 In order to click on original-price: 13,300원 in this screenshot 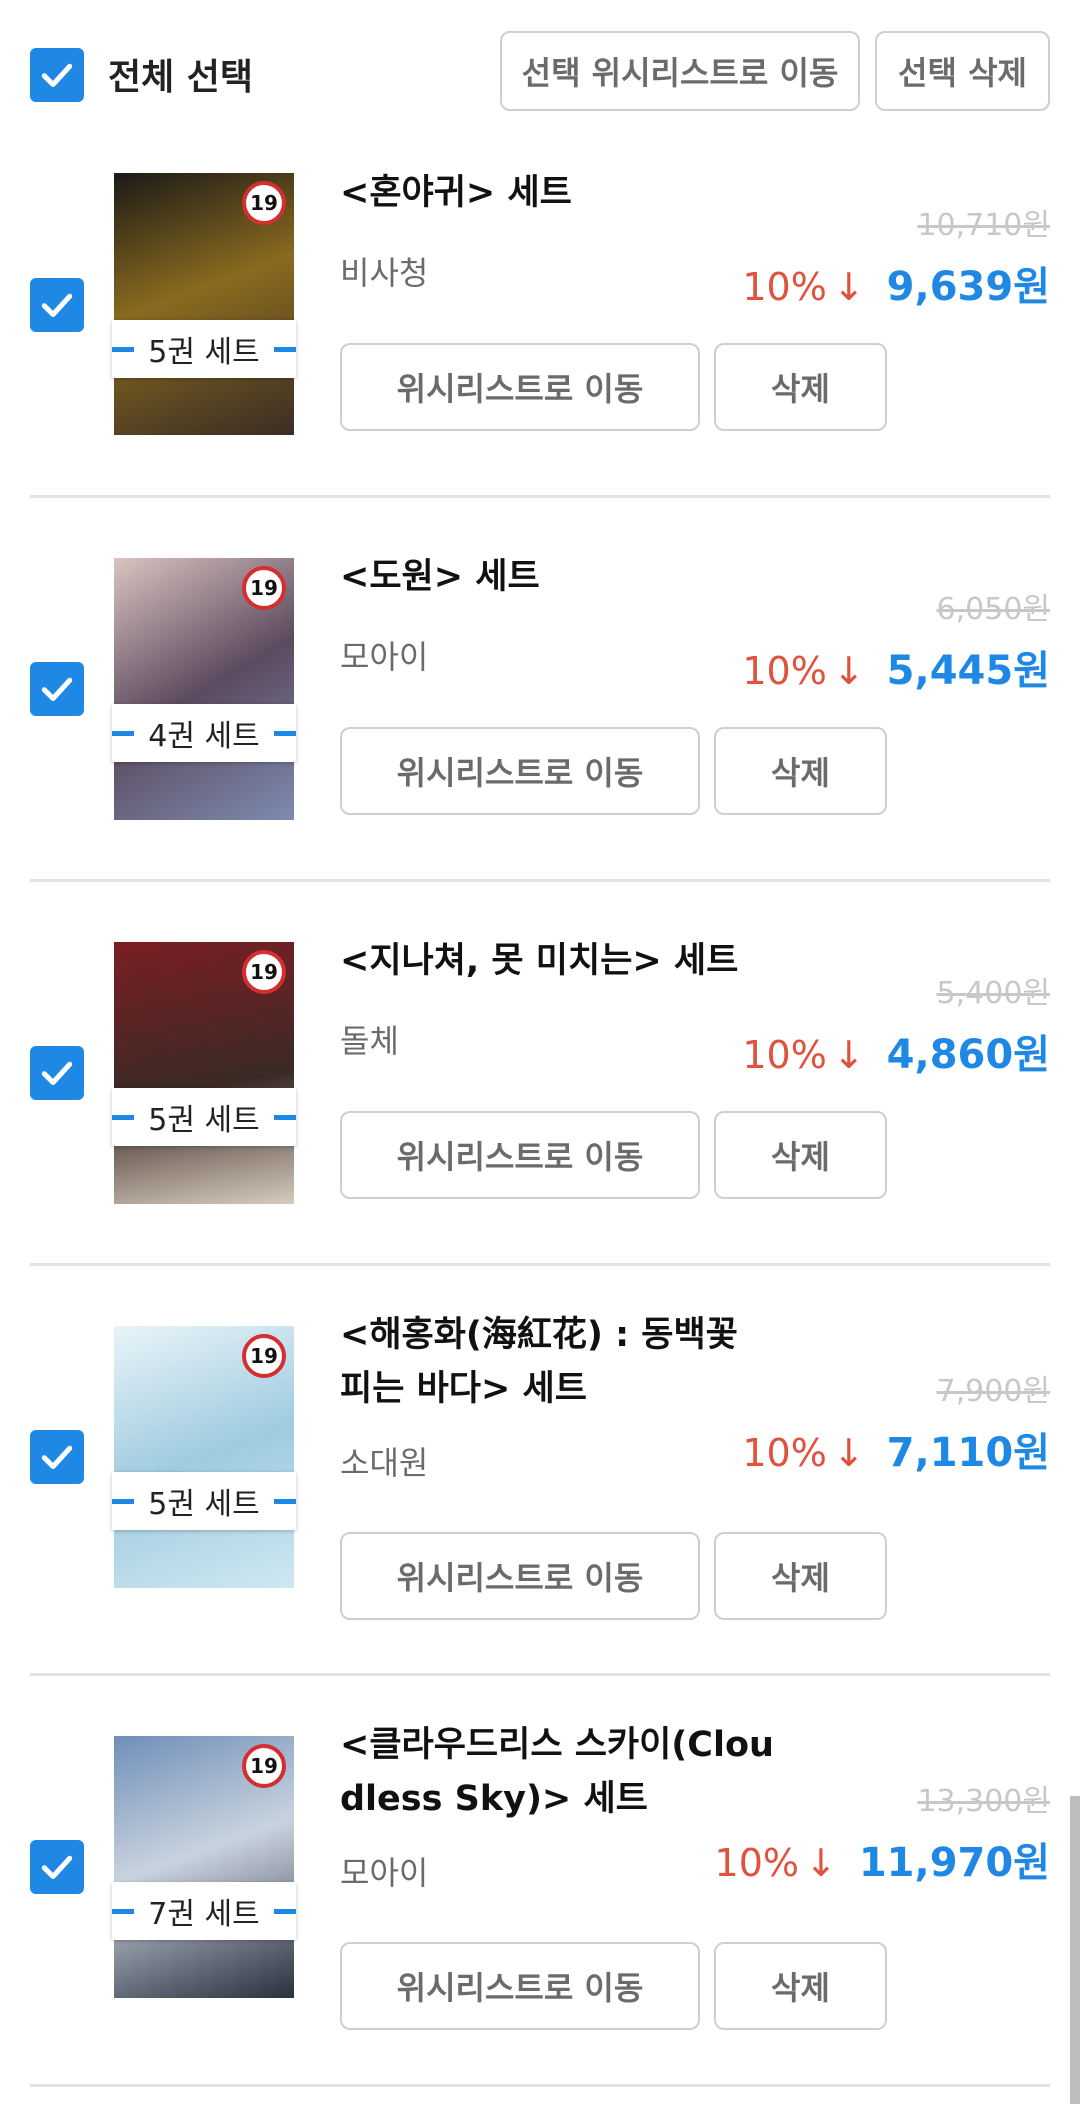, I will do `click(983, 1801)`.